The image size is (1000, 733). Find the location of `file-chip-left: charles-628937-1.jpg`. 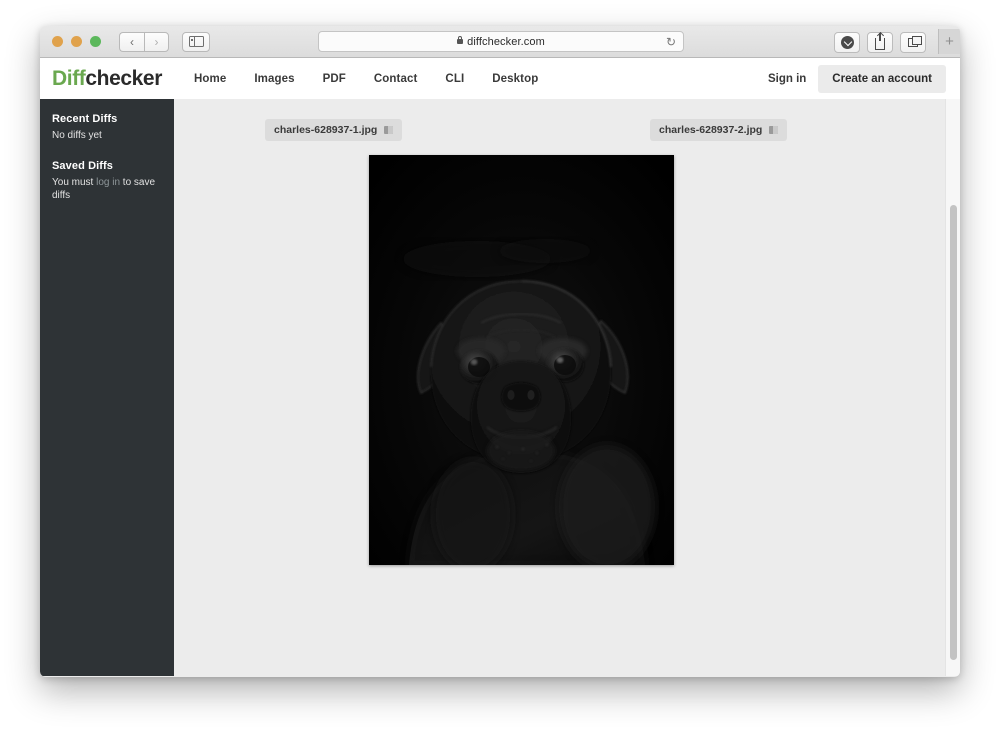

file-chip-left: charles-628937-1.jpg is located at coordinates (334, 130).